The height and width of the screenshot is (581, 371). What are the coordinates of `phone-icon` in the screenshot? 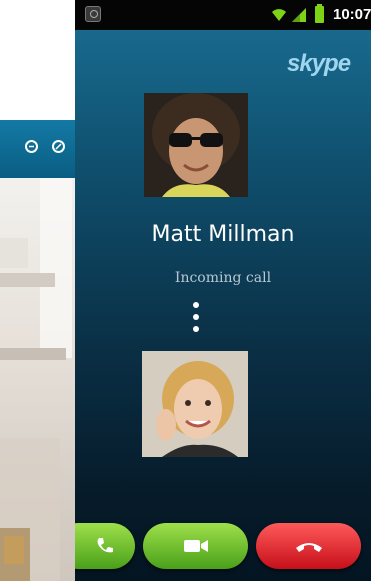 It's located at (105, 545).